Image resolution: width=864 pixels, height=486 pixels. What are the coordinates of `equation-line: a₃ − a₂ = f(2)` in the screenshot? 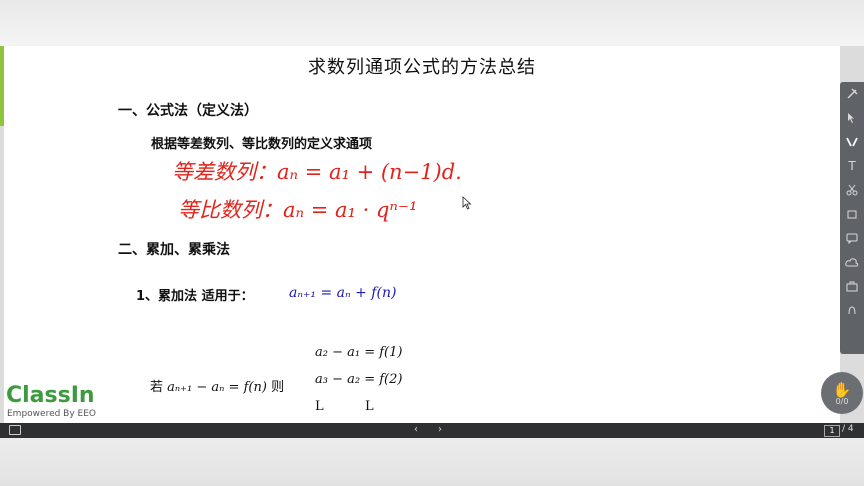 It's located at (359, 379).